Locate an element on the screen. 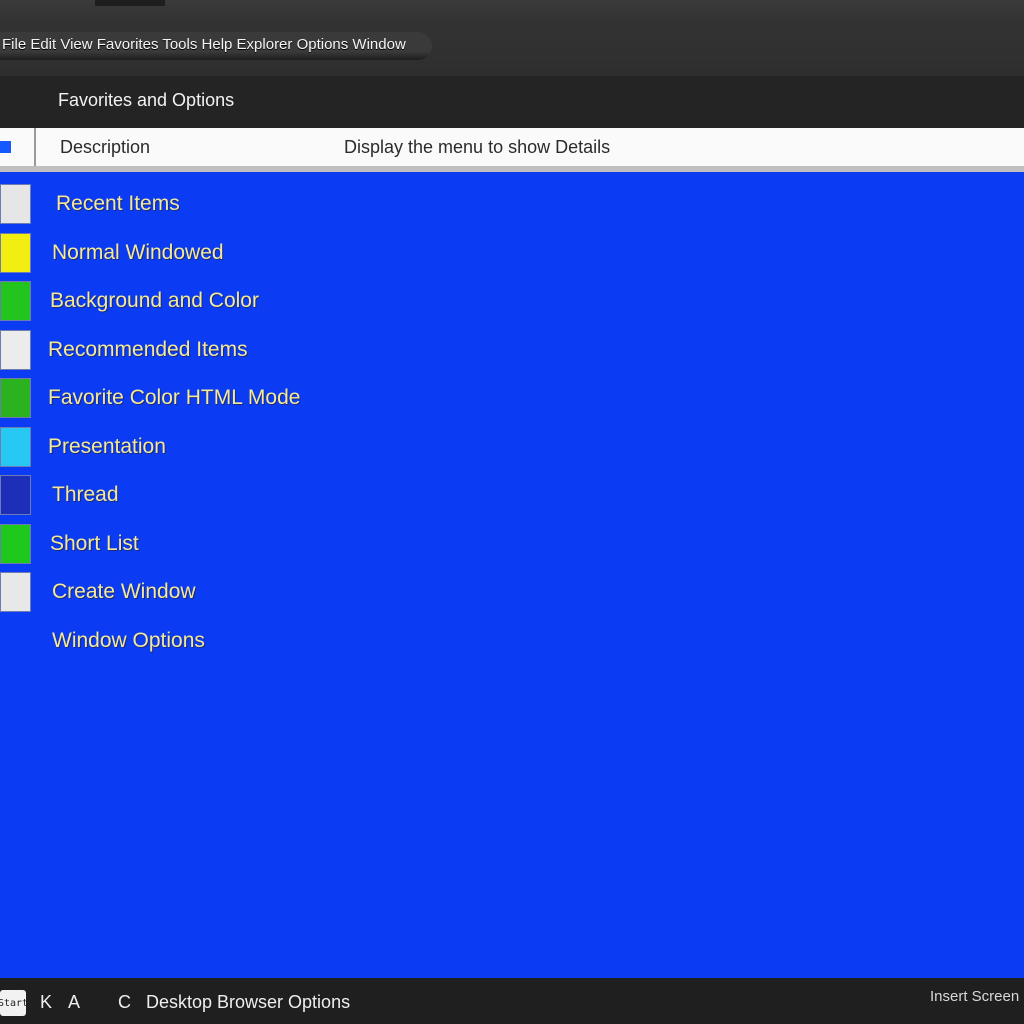 The height and width of the screenshot is (1024, 1024). list-item-label: Favorite Color HTML Mode is located at coordinates (174, 397).